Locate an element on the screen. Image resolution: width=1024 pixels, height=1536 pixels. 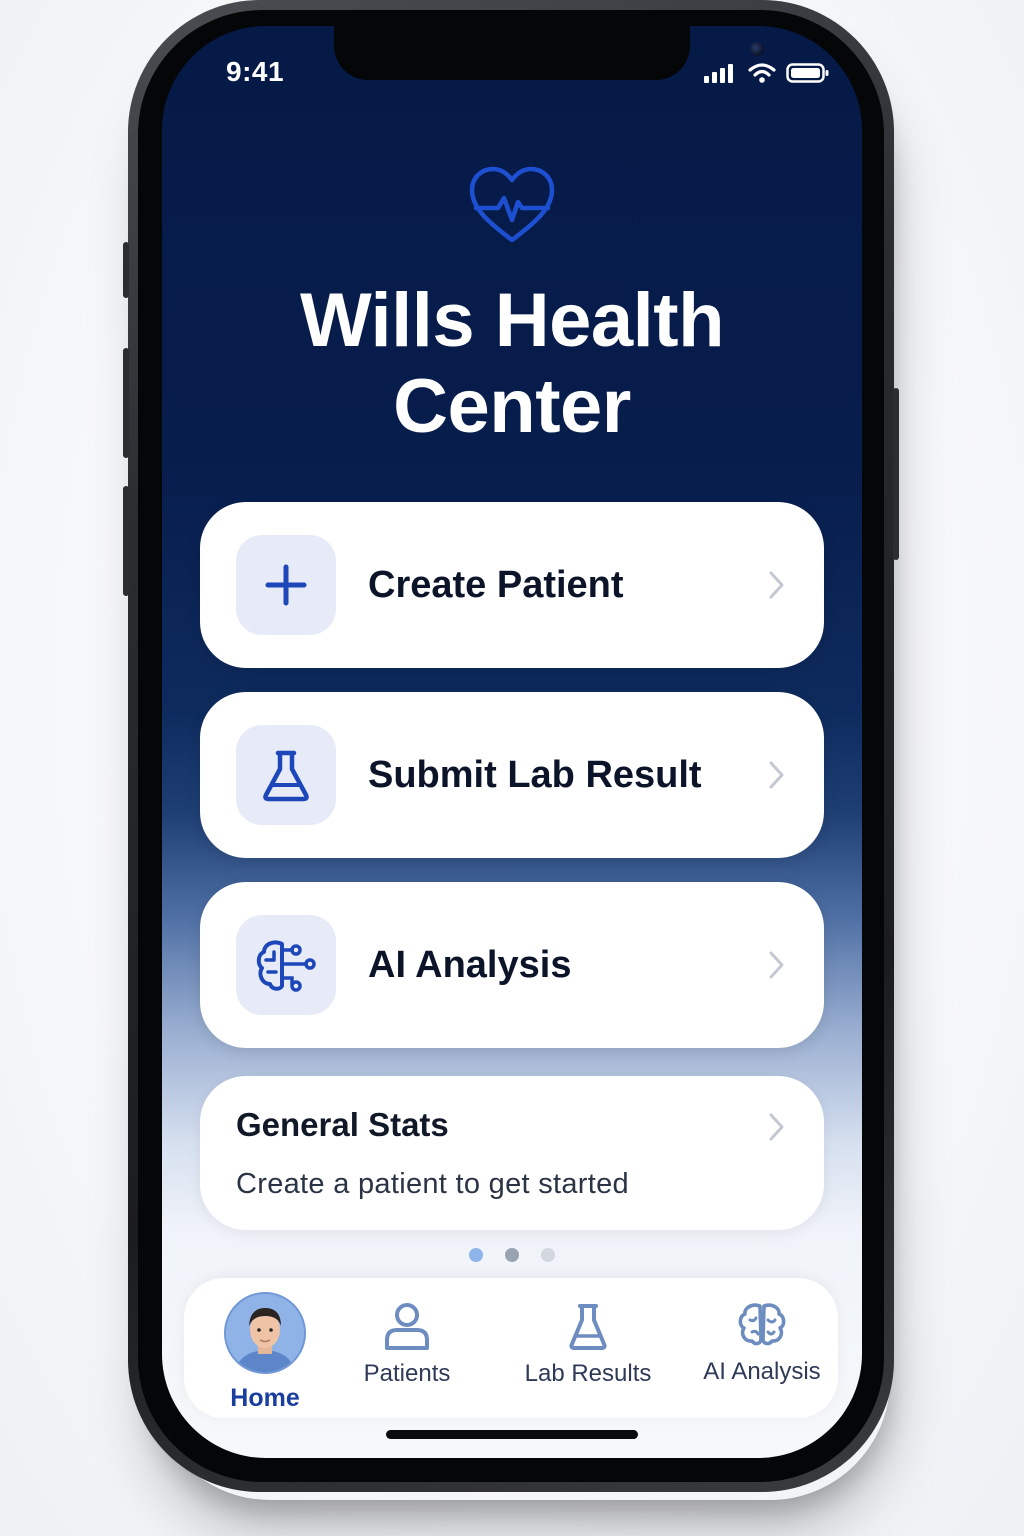
tab-ai-analysis-label: AI Analysis is located at coordinates (762, 1371).